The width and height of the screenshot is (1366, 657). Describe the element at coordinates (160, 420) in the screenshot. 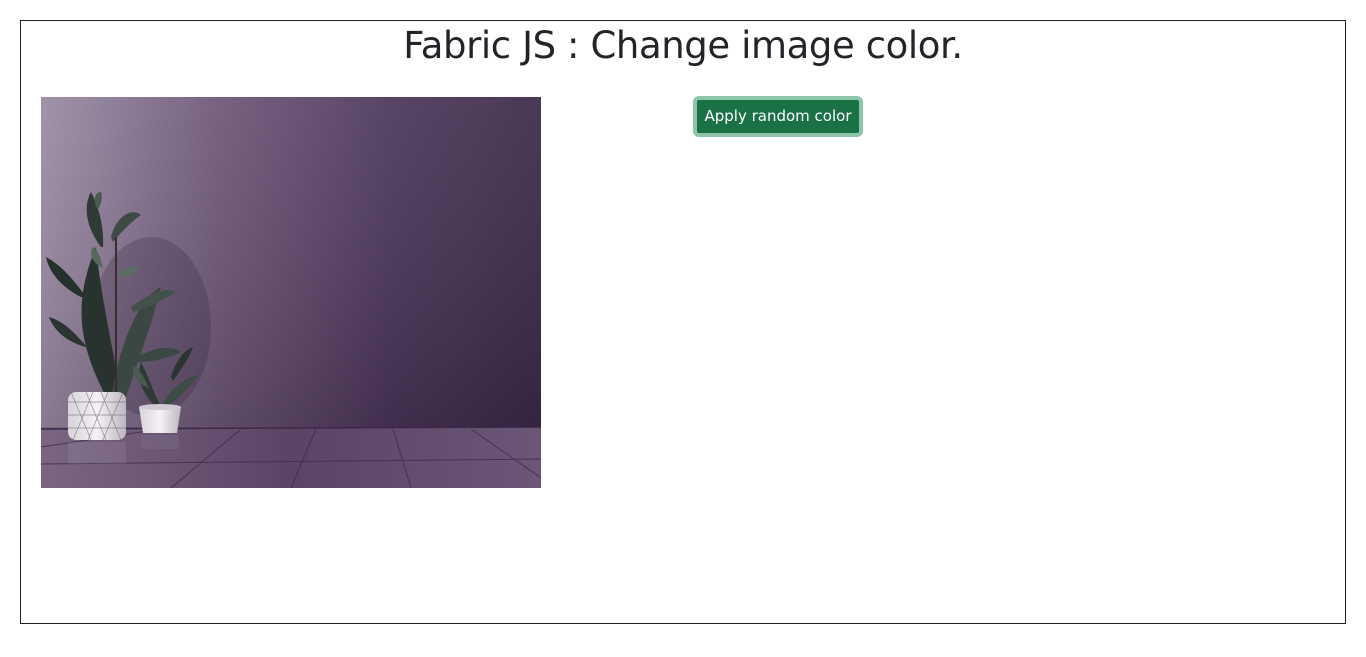

I see `pot-small` at that location.